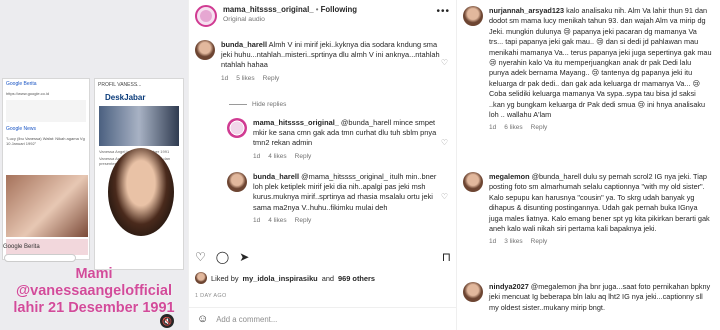 Image resolution: width=720 pixels, height=330 pixels. What do you see at coordinates (28, 93) in the screenshot?
I see `news-url: https://www.google.co.id` at bounding box center [28, 93].